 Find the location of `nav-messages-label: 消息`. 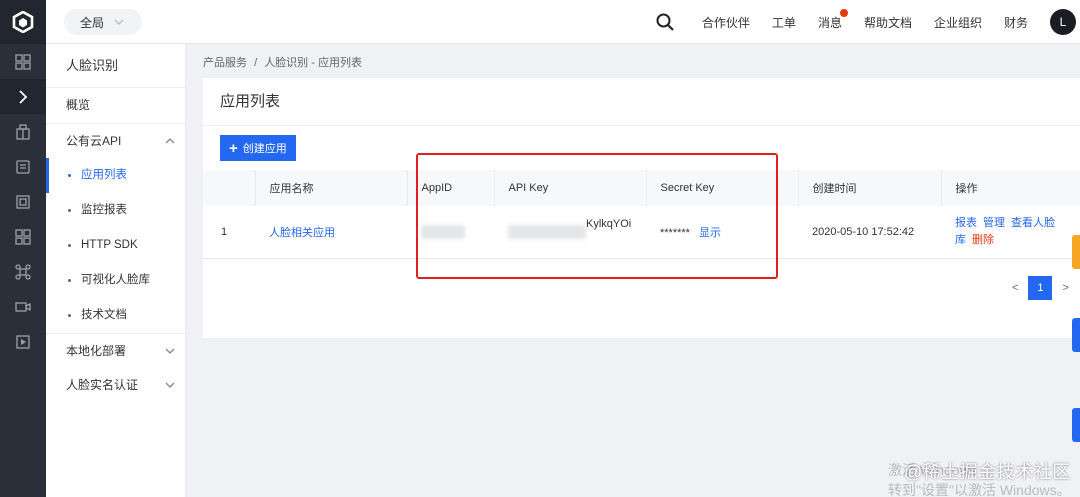

nav-messages-label: 消息 is located at coordinates (829, 22).